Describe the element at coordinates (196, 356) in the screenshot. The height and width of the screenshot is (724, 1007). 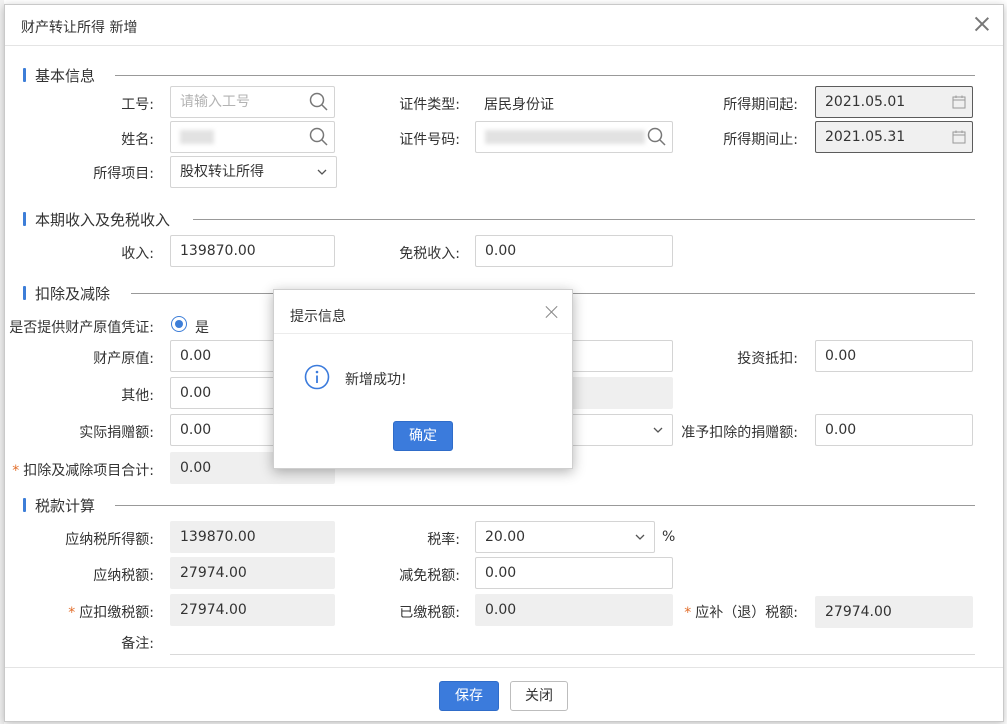
I see `original-value: 0.00` at that location.